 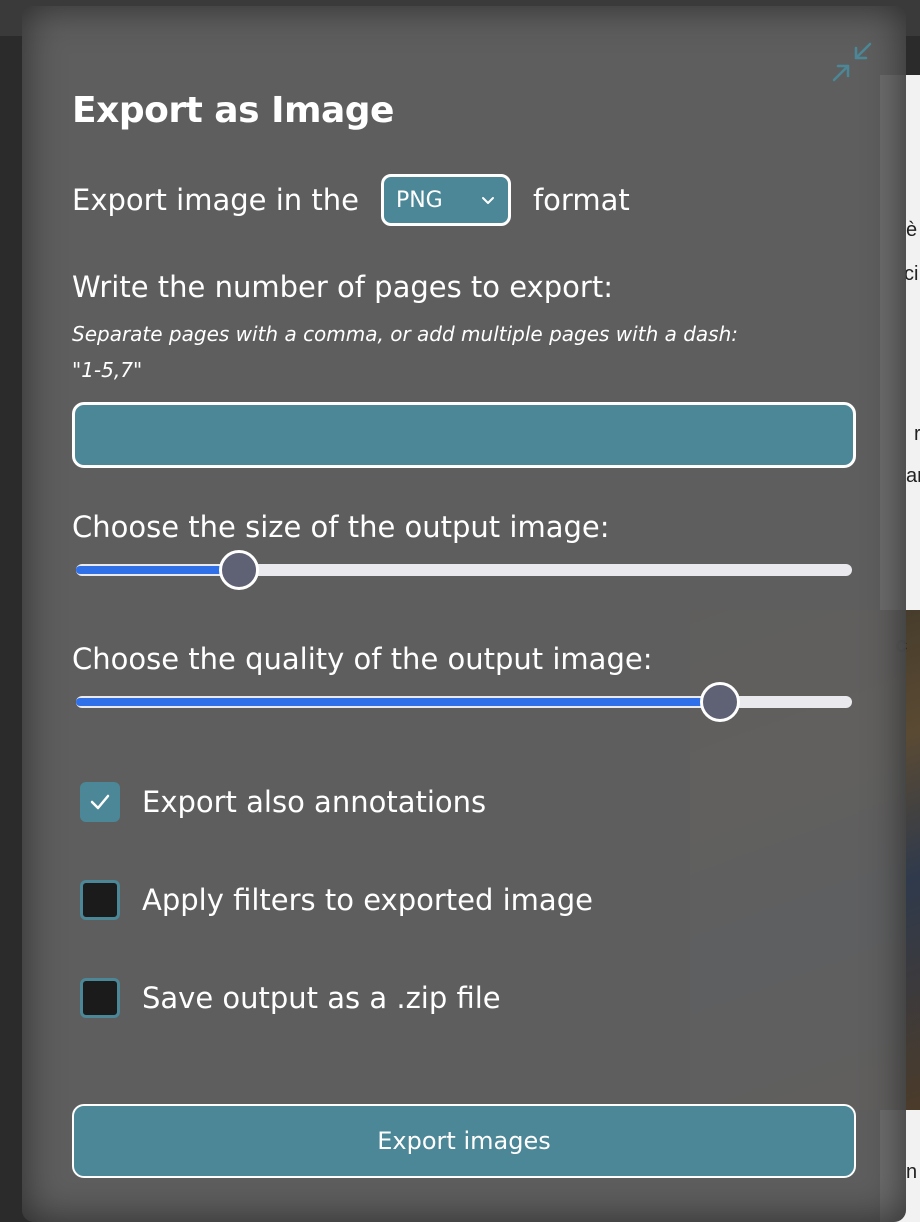 What do you see at coordinates (233, 110) in the screenshot?
I see `dialog-title: Export as Image` at bounding box center [233, 110].